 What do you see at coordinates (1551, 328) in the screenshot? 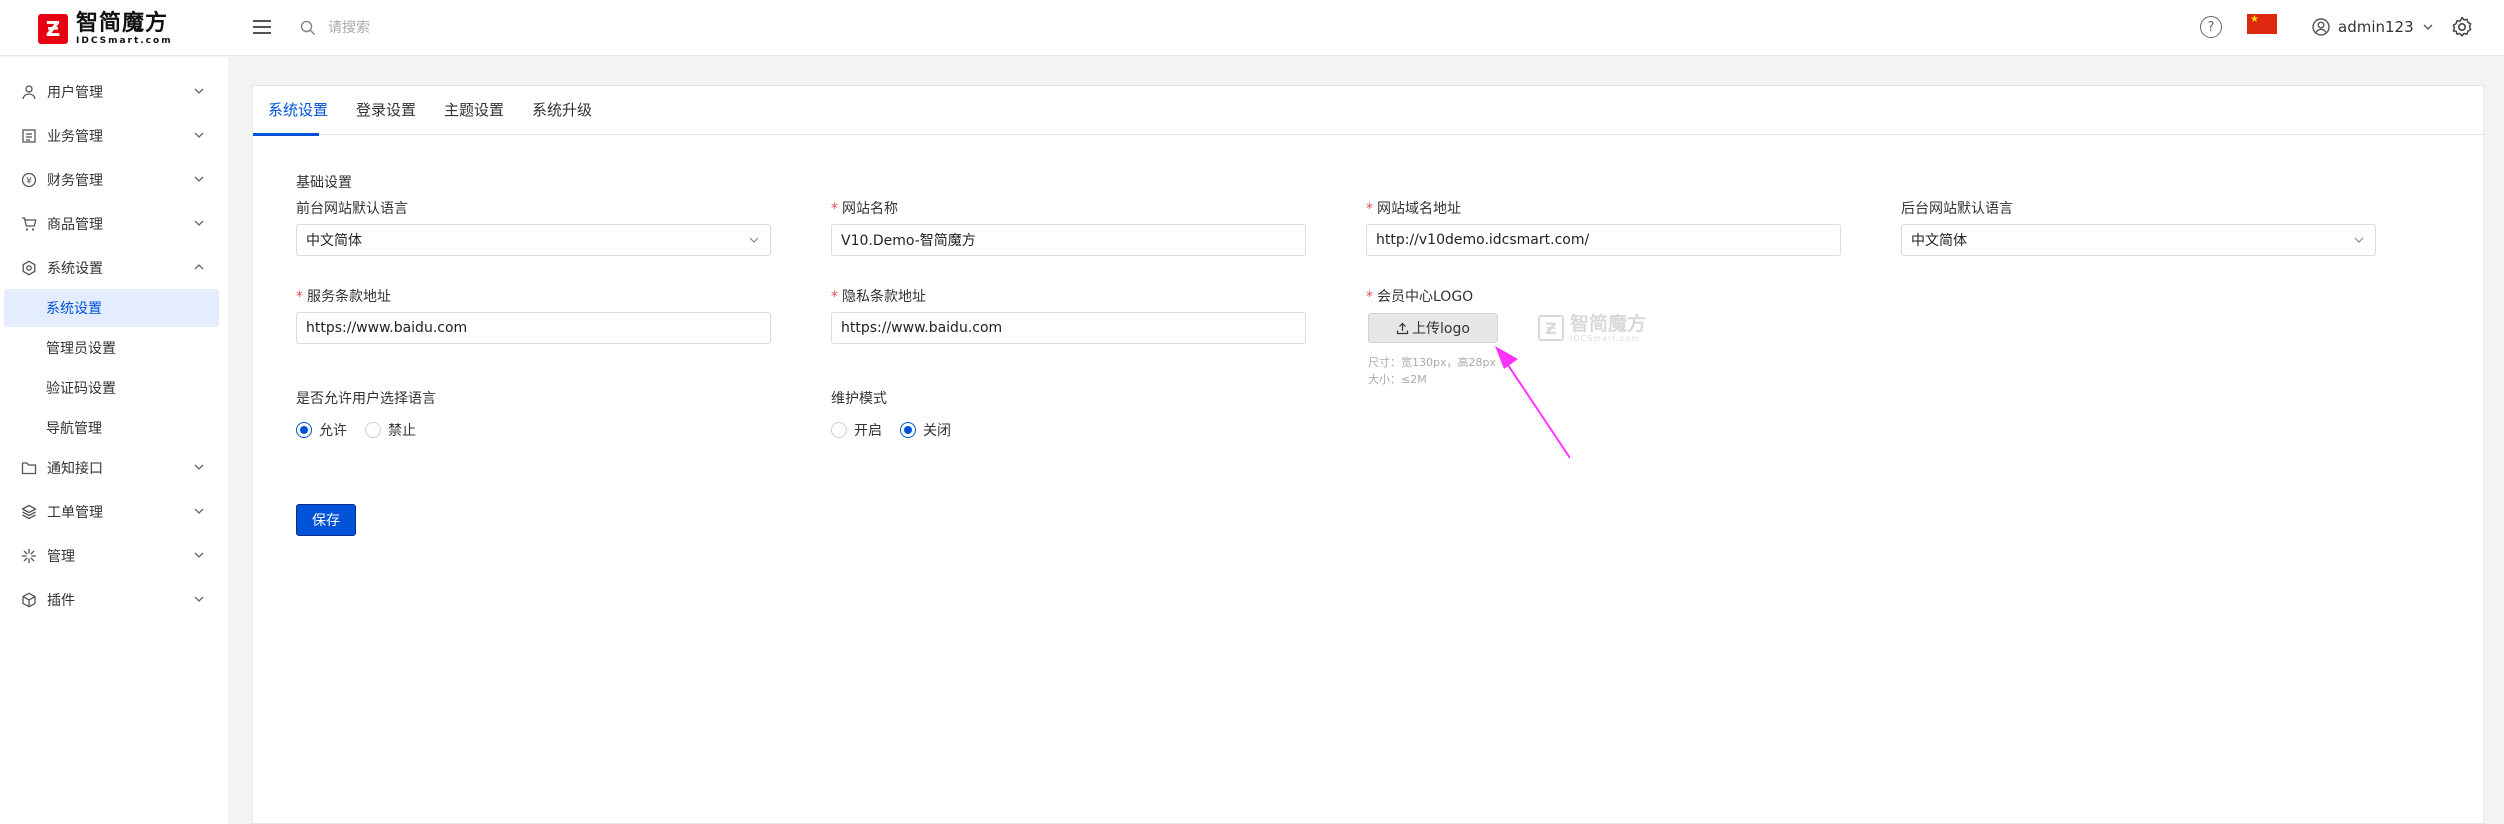
I see `logo-preview-mark-icon: Ƶ` at bounding box center [1551, 328].